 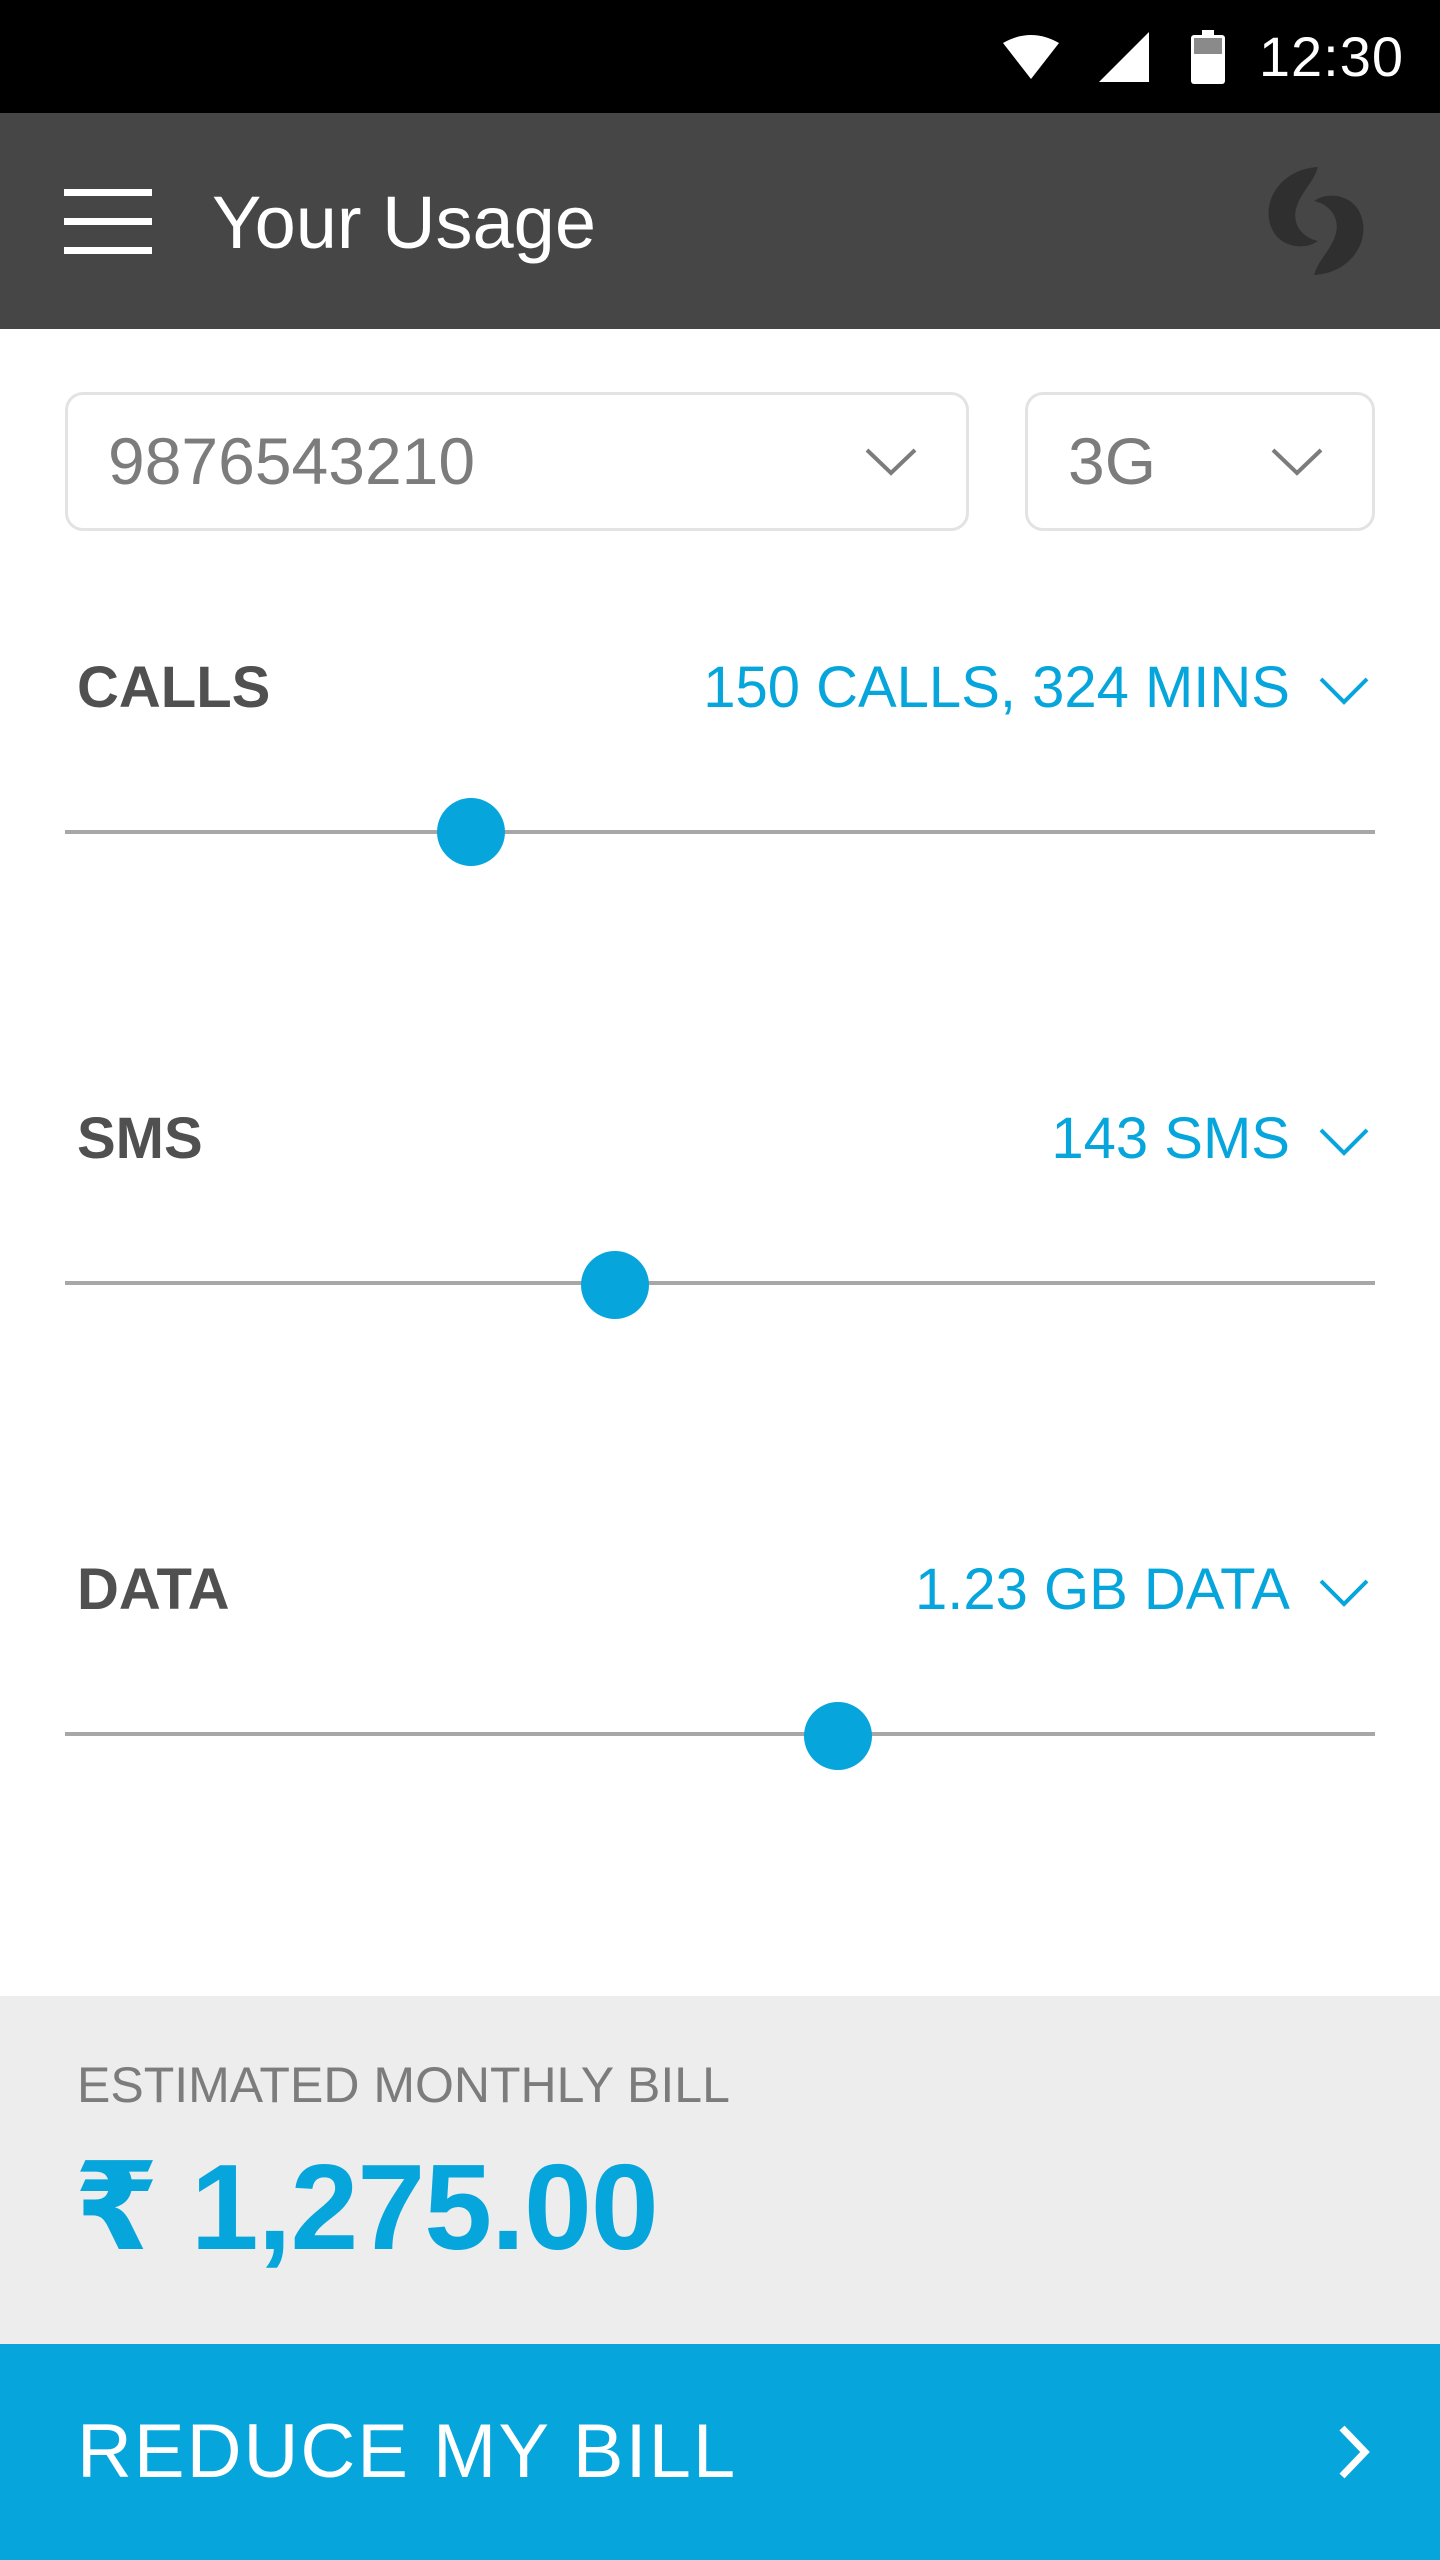 I want to click on calls-slider-thumb, so click(x=471, y=832).